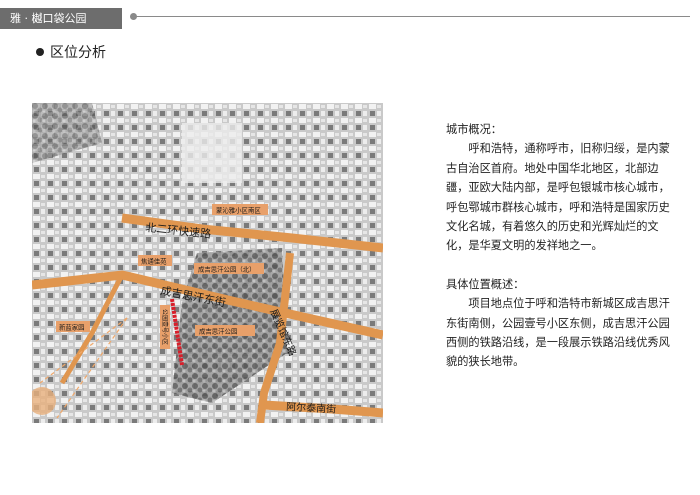  I want to click on bullet-icon, so click(40, 52).